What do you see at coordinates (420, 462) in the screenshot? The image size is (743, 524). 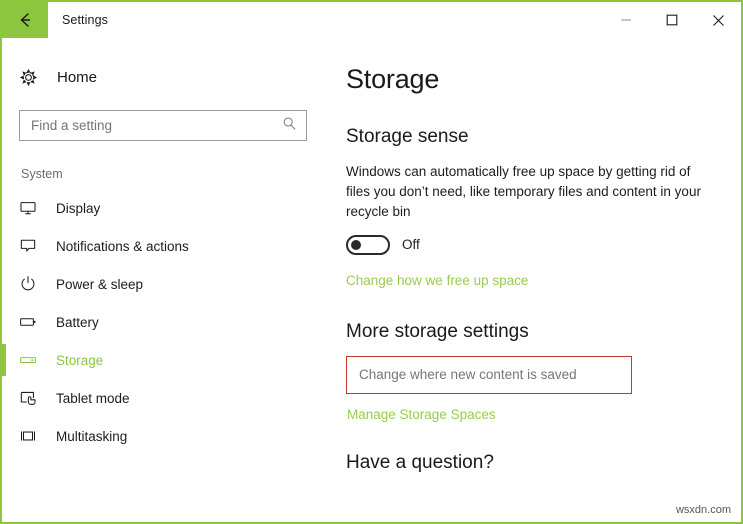 I see `have-a-question-heading: Have a question?` at bounding box center [420, 462].